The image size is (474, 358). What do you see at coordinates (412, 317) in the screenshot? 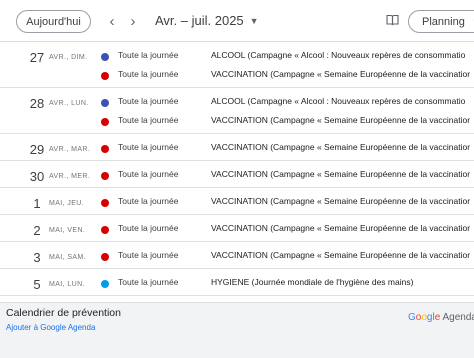
I see `wordmark-letter: G` at bounding box center [412, 317].